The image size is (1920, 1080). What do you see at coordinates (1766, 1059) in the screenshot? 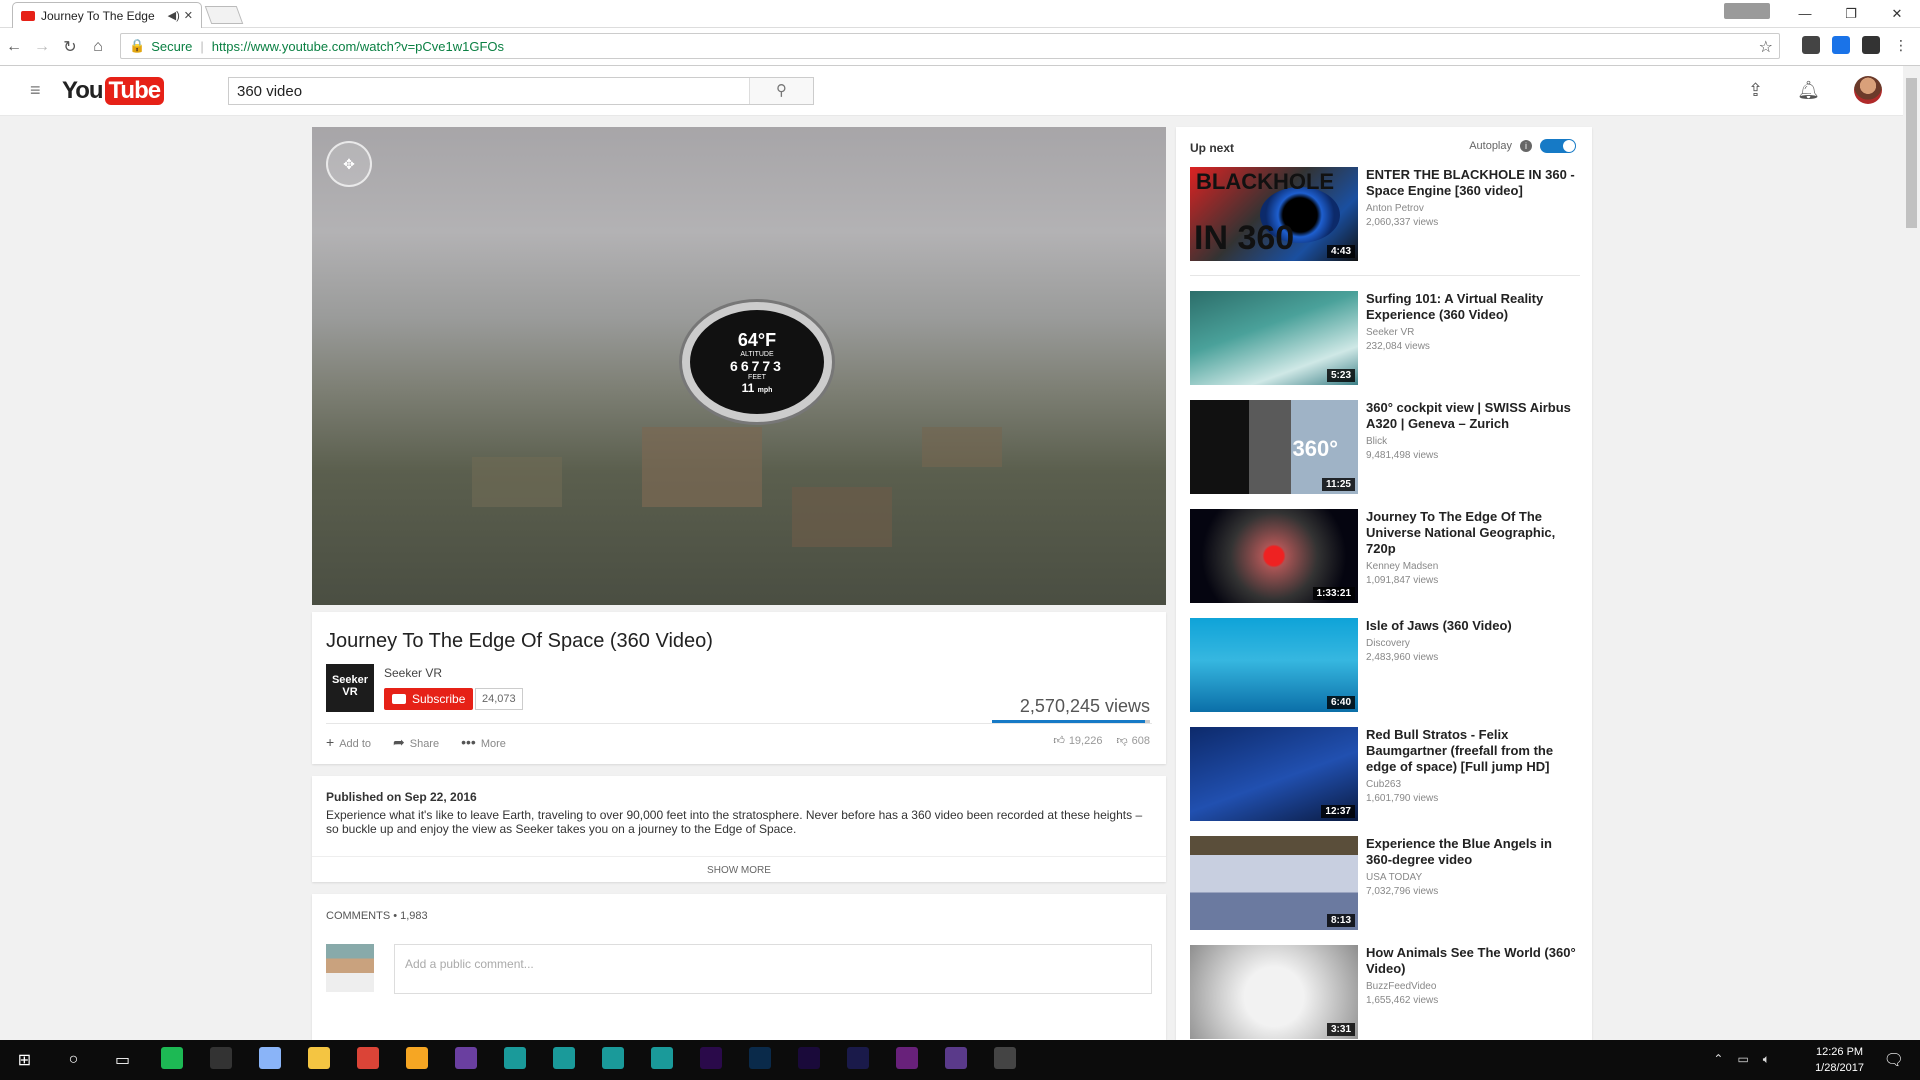
I see `volume-icon: 🔈︎` at bounding box center [1766, 1059].